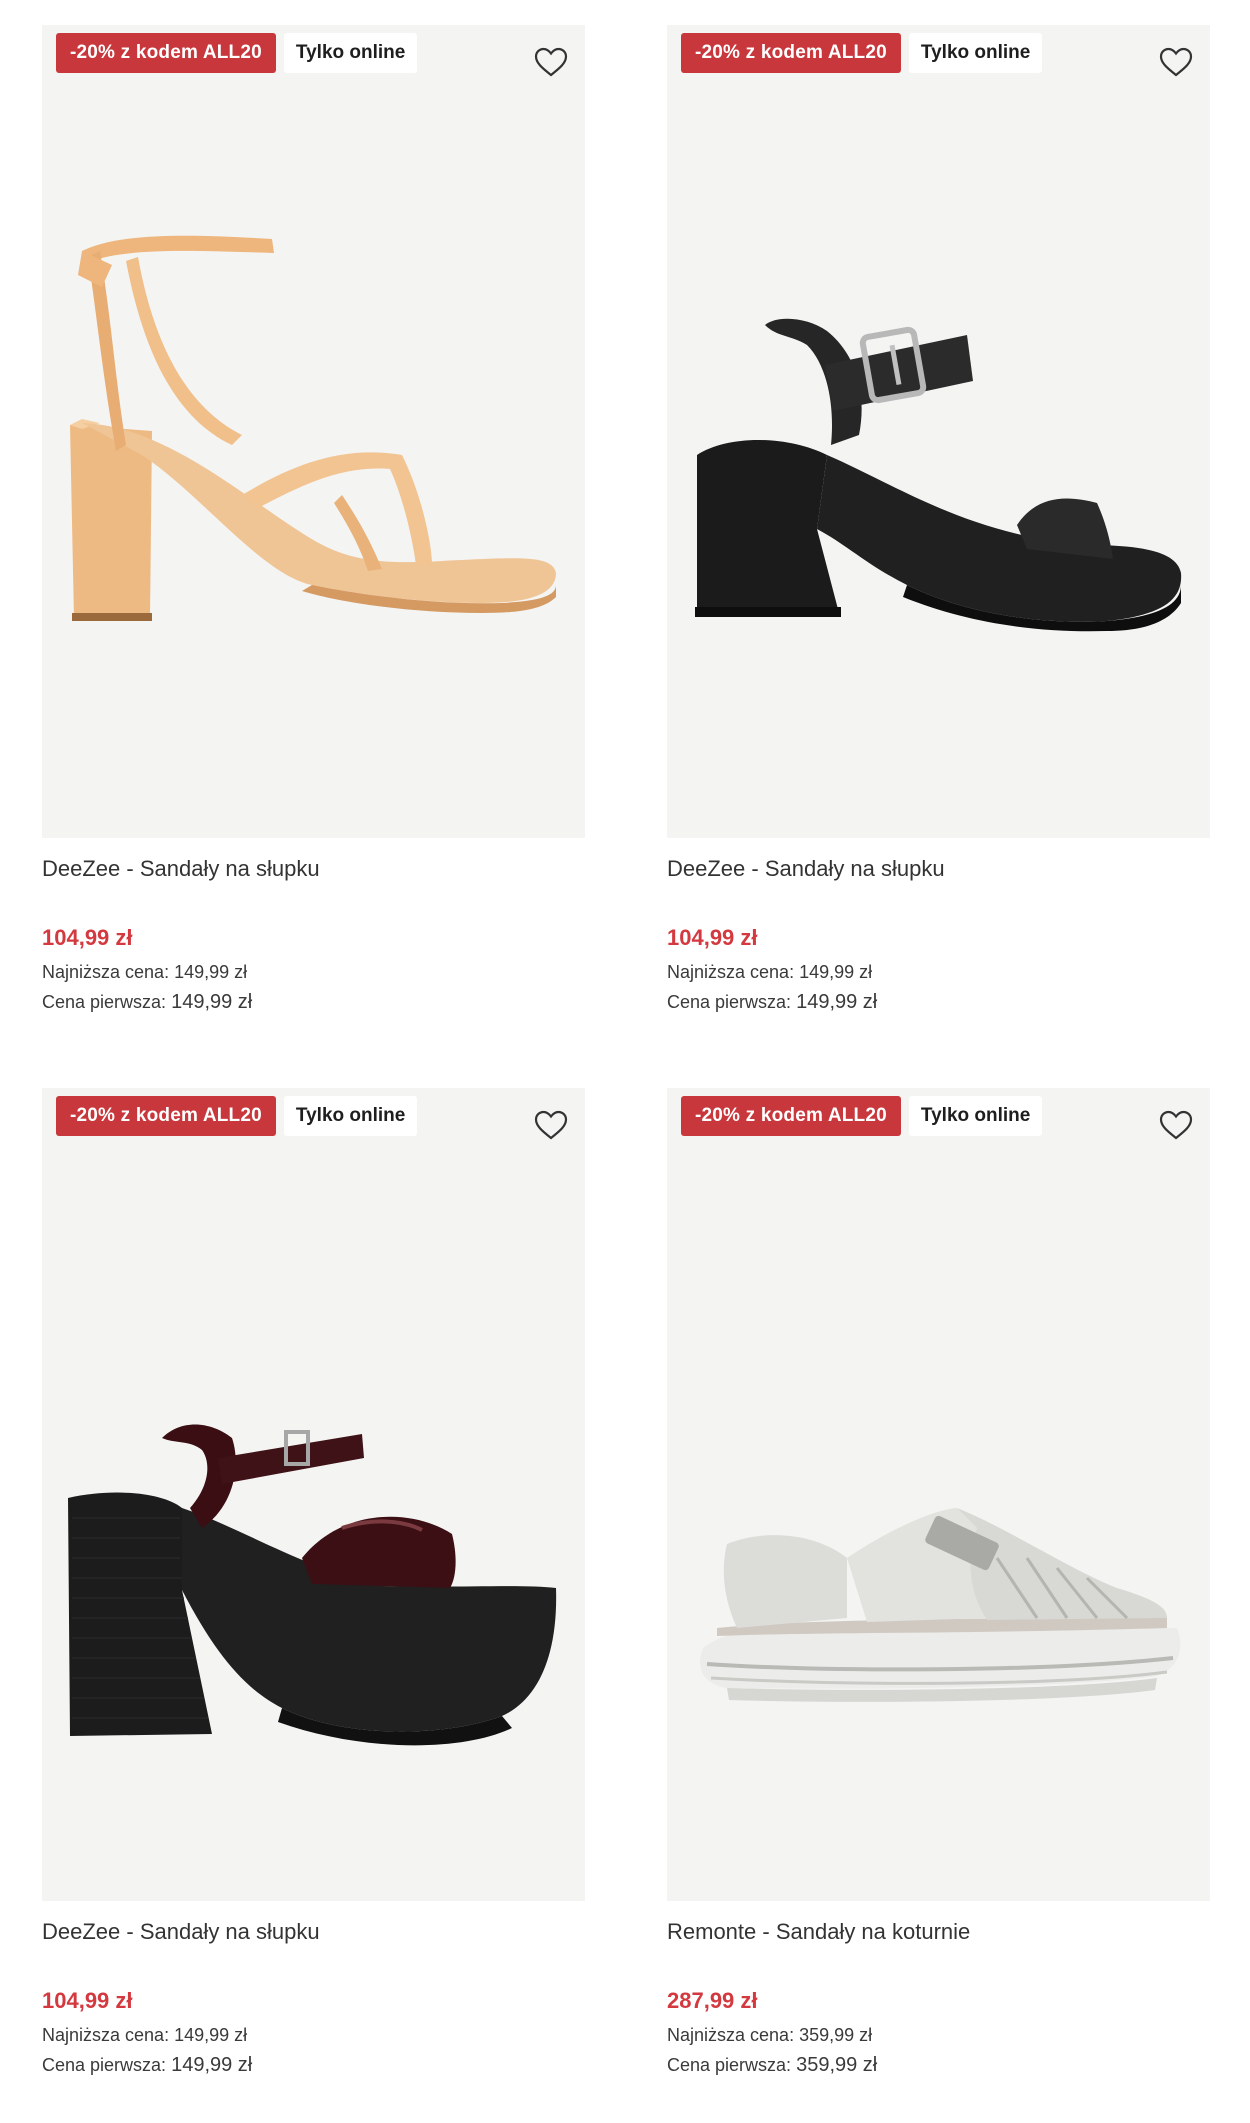 The image size is (1250, 2123). What do you see at coordinates (940, 1605) in the screenshot?
I see `silver-wedge-sandal-image` at bounding box center [940, 1605].